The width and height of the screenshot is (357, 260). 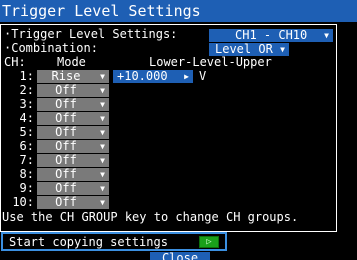 I want to click on channel-label: 10:, so click(x=23, y=202).